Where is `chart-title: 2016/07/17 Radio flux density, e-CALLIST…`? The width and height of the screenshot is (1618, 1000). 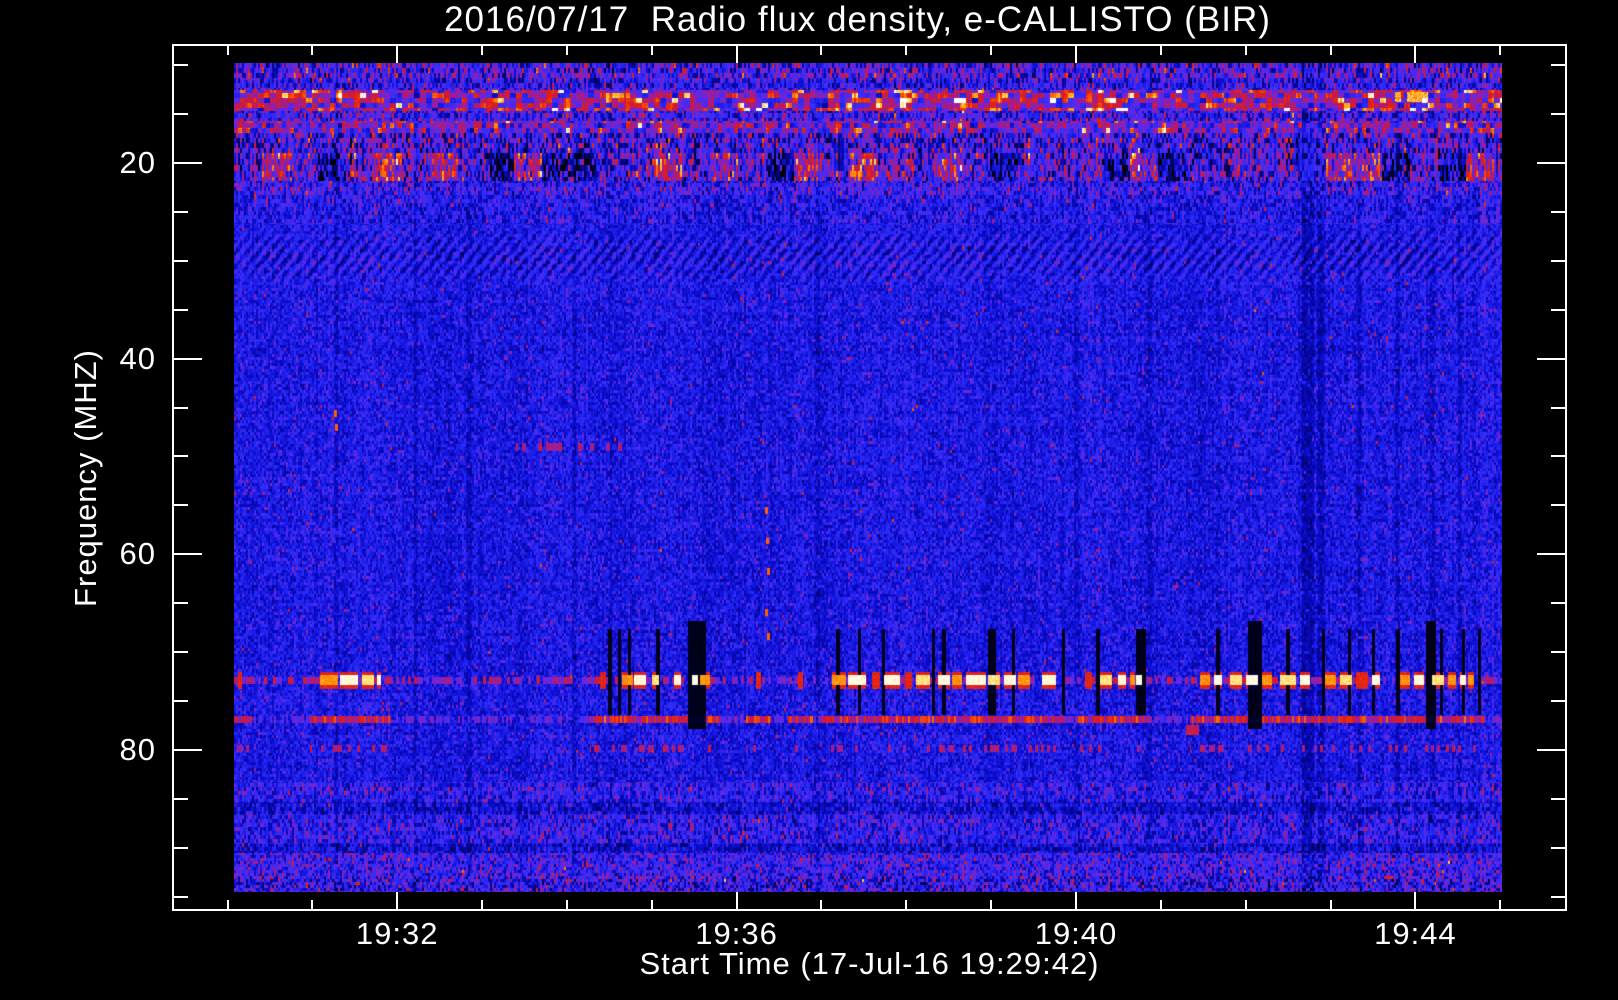
chart-title: 2016/07/17 Radio flux density, e-CALLIST… is located at coordinates (857, 19).